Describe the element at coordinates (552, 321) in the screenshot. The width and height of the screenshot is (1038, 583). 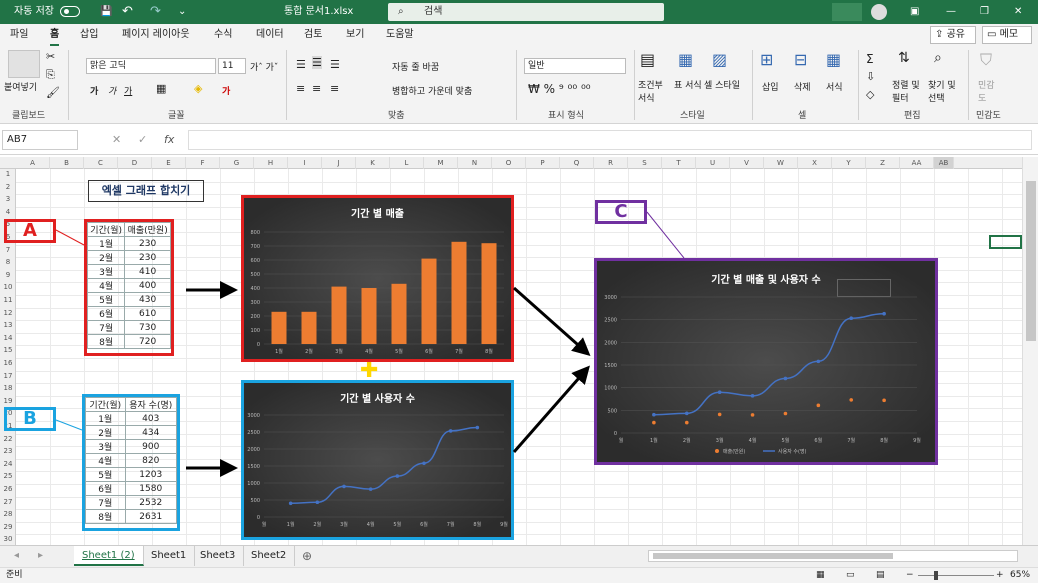
I see `arrow-bar-to-combo` at that location.